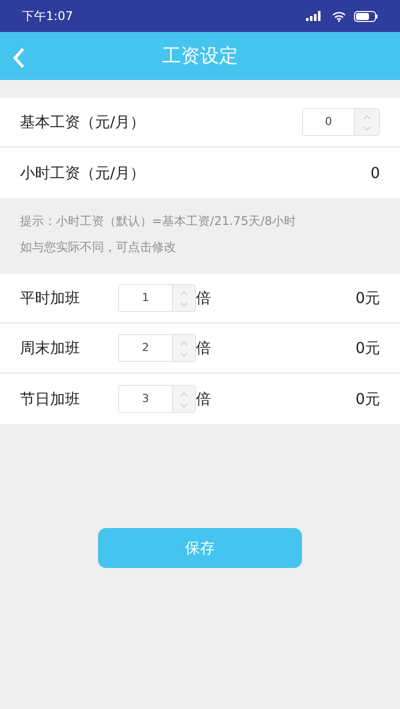  What do you see at coordinates (50, 399) in the screenshot?
I see `overtime-label: 节日加班` at bounding box center [50, 399].